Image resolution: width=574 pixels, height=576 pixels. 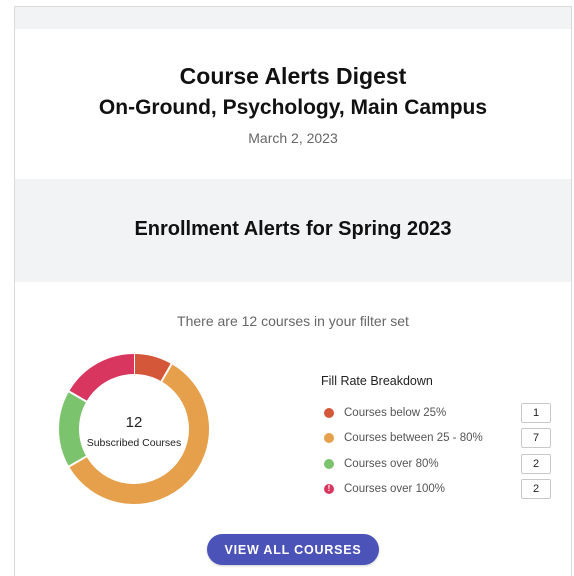 I want to click on subscribed-count: 12, so click(x=134, y=422).